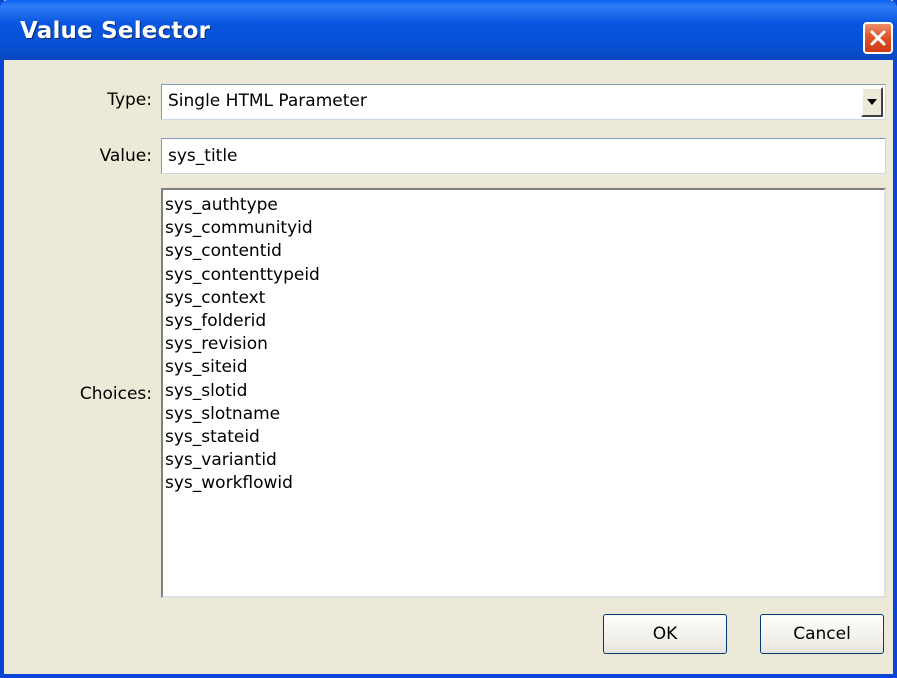  I want to click on ok-button: OK, so click(665, 634).